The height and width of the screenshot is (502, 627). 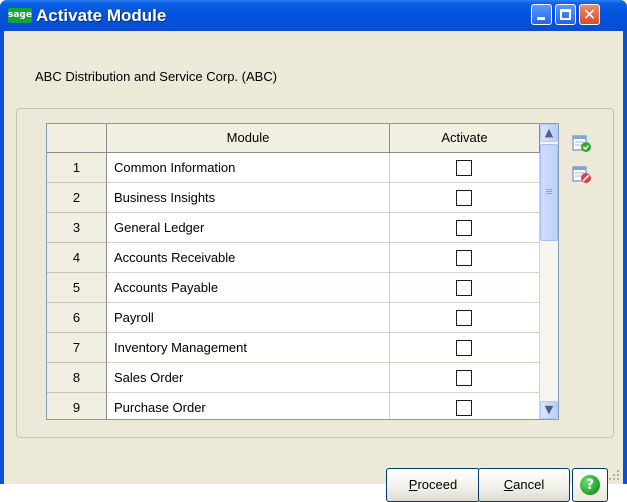 I want to click on module-name-cell: General Ledger, so click(x=248, y=228).